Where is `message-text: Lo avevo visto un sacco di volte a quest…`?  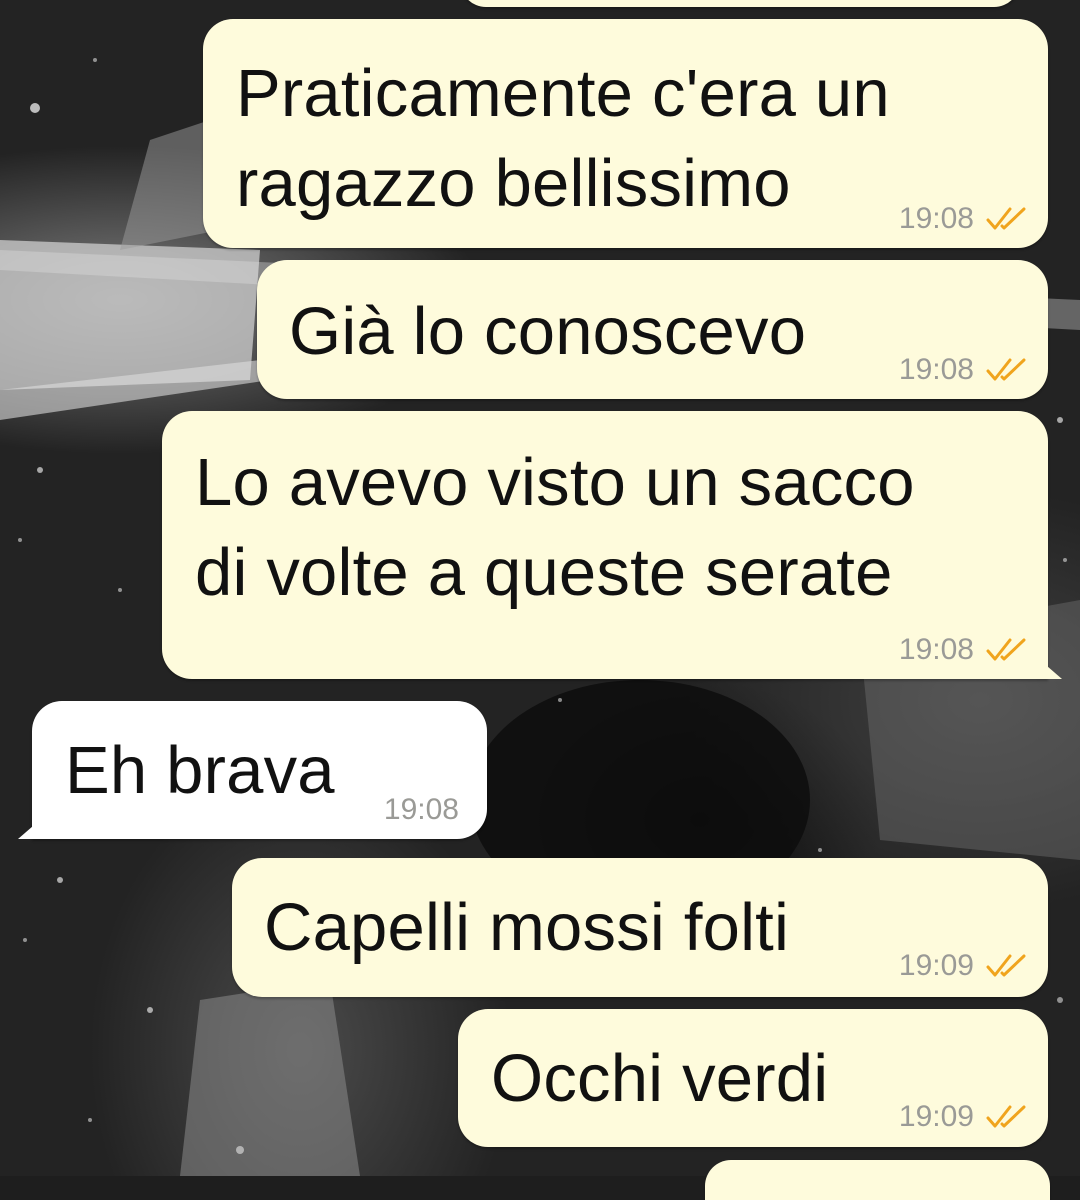 message-text: Lo avevo visto un sacco di volte a quest… is located at coordinates (555, 527).